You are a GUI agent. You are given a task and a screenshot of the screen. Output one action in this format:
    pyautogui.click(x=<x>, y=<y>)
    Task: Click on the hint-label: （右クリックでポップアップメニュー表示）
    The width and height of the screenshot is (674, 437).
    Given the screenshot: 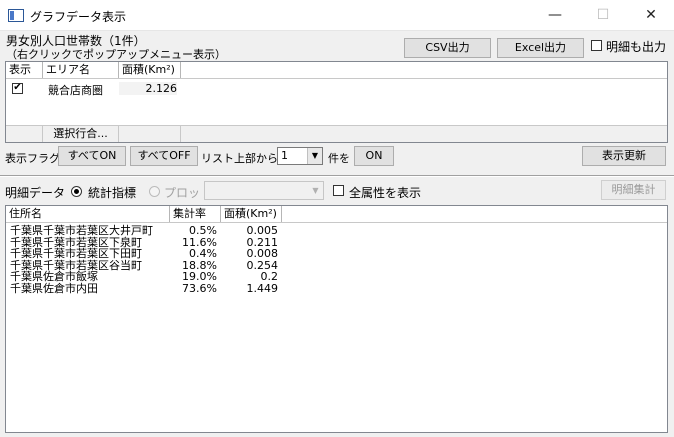 What is the action you would take?
    pyautogui.click(x=116, y=54)
    